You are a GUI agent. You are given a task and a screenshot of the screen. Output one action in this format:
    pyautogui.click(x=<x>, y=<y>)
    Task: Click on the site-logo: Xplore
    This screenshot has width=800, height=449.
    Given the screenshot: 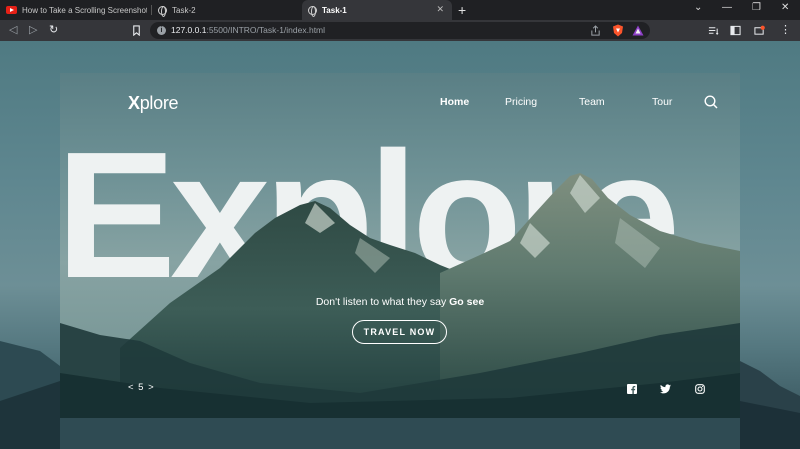 What is the action you would take?
    pyautogui.click(x=153, y=103)
    